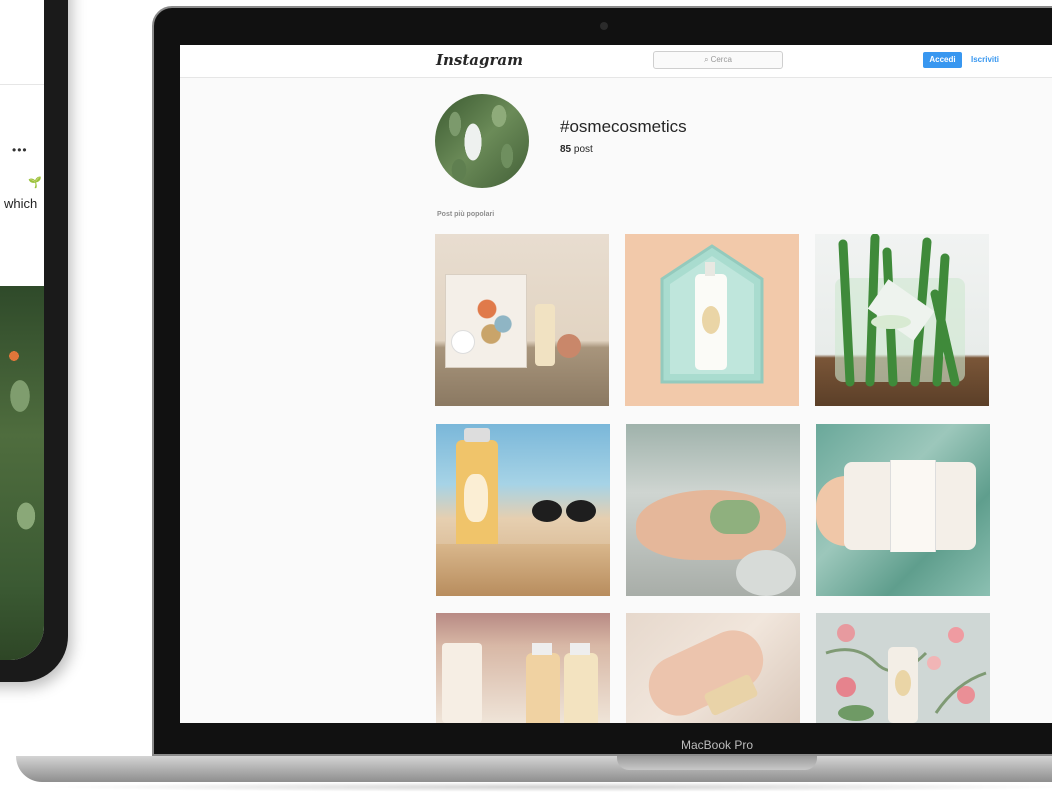  What do you see at coordinates (985, 60) in the screenshot?
I see `signup-link: Iscriviti` at bounding box center [985, 60].